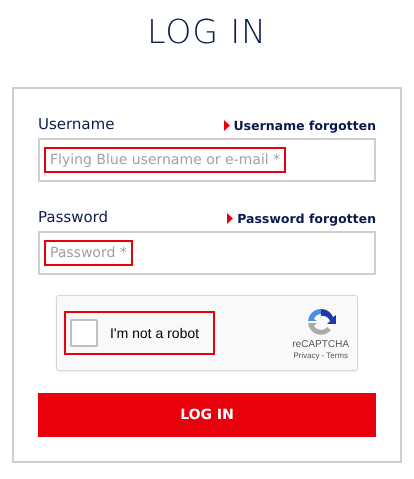 This screenshot has width=414, height=479. Describe the element at coordinates (337, 355) in the screenshot. I see `terms-link: Terms` at that location.